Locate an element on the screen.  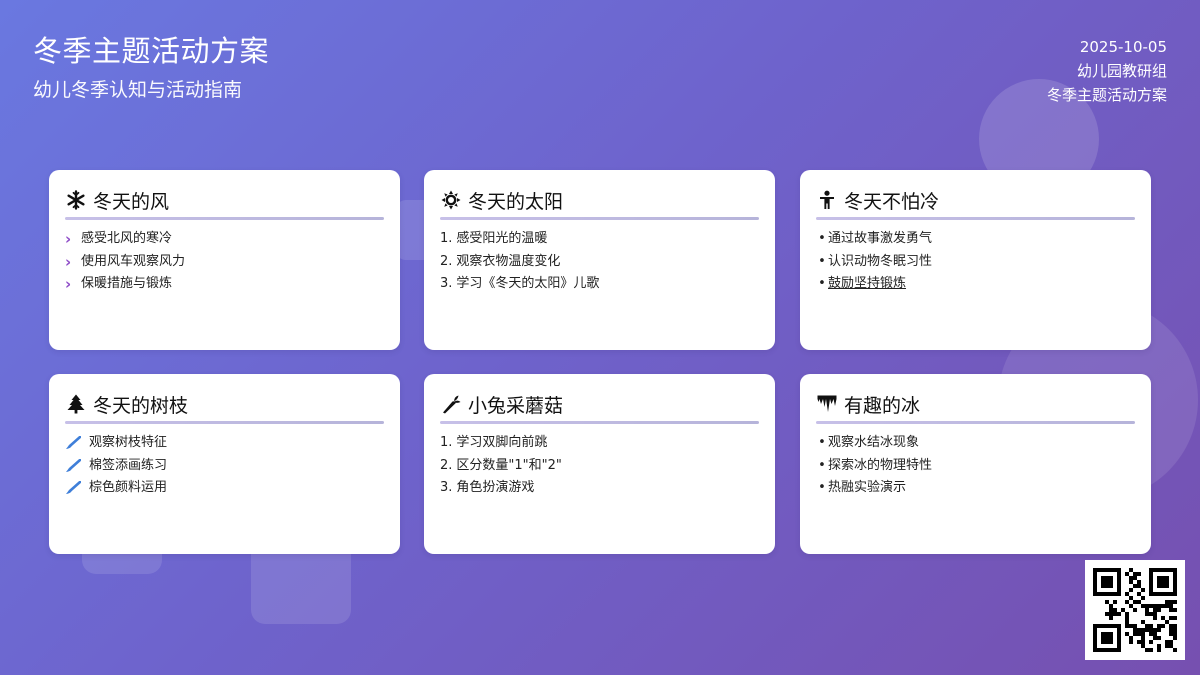
activity-list: • 观察水结冰现象 • 探索冰的物理特性 • 热融实验演示 is located at coordinates (975, 466).